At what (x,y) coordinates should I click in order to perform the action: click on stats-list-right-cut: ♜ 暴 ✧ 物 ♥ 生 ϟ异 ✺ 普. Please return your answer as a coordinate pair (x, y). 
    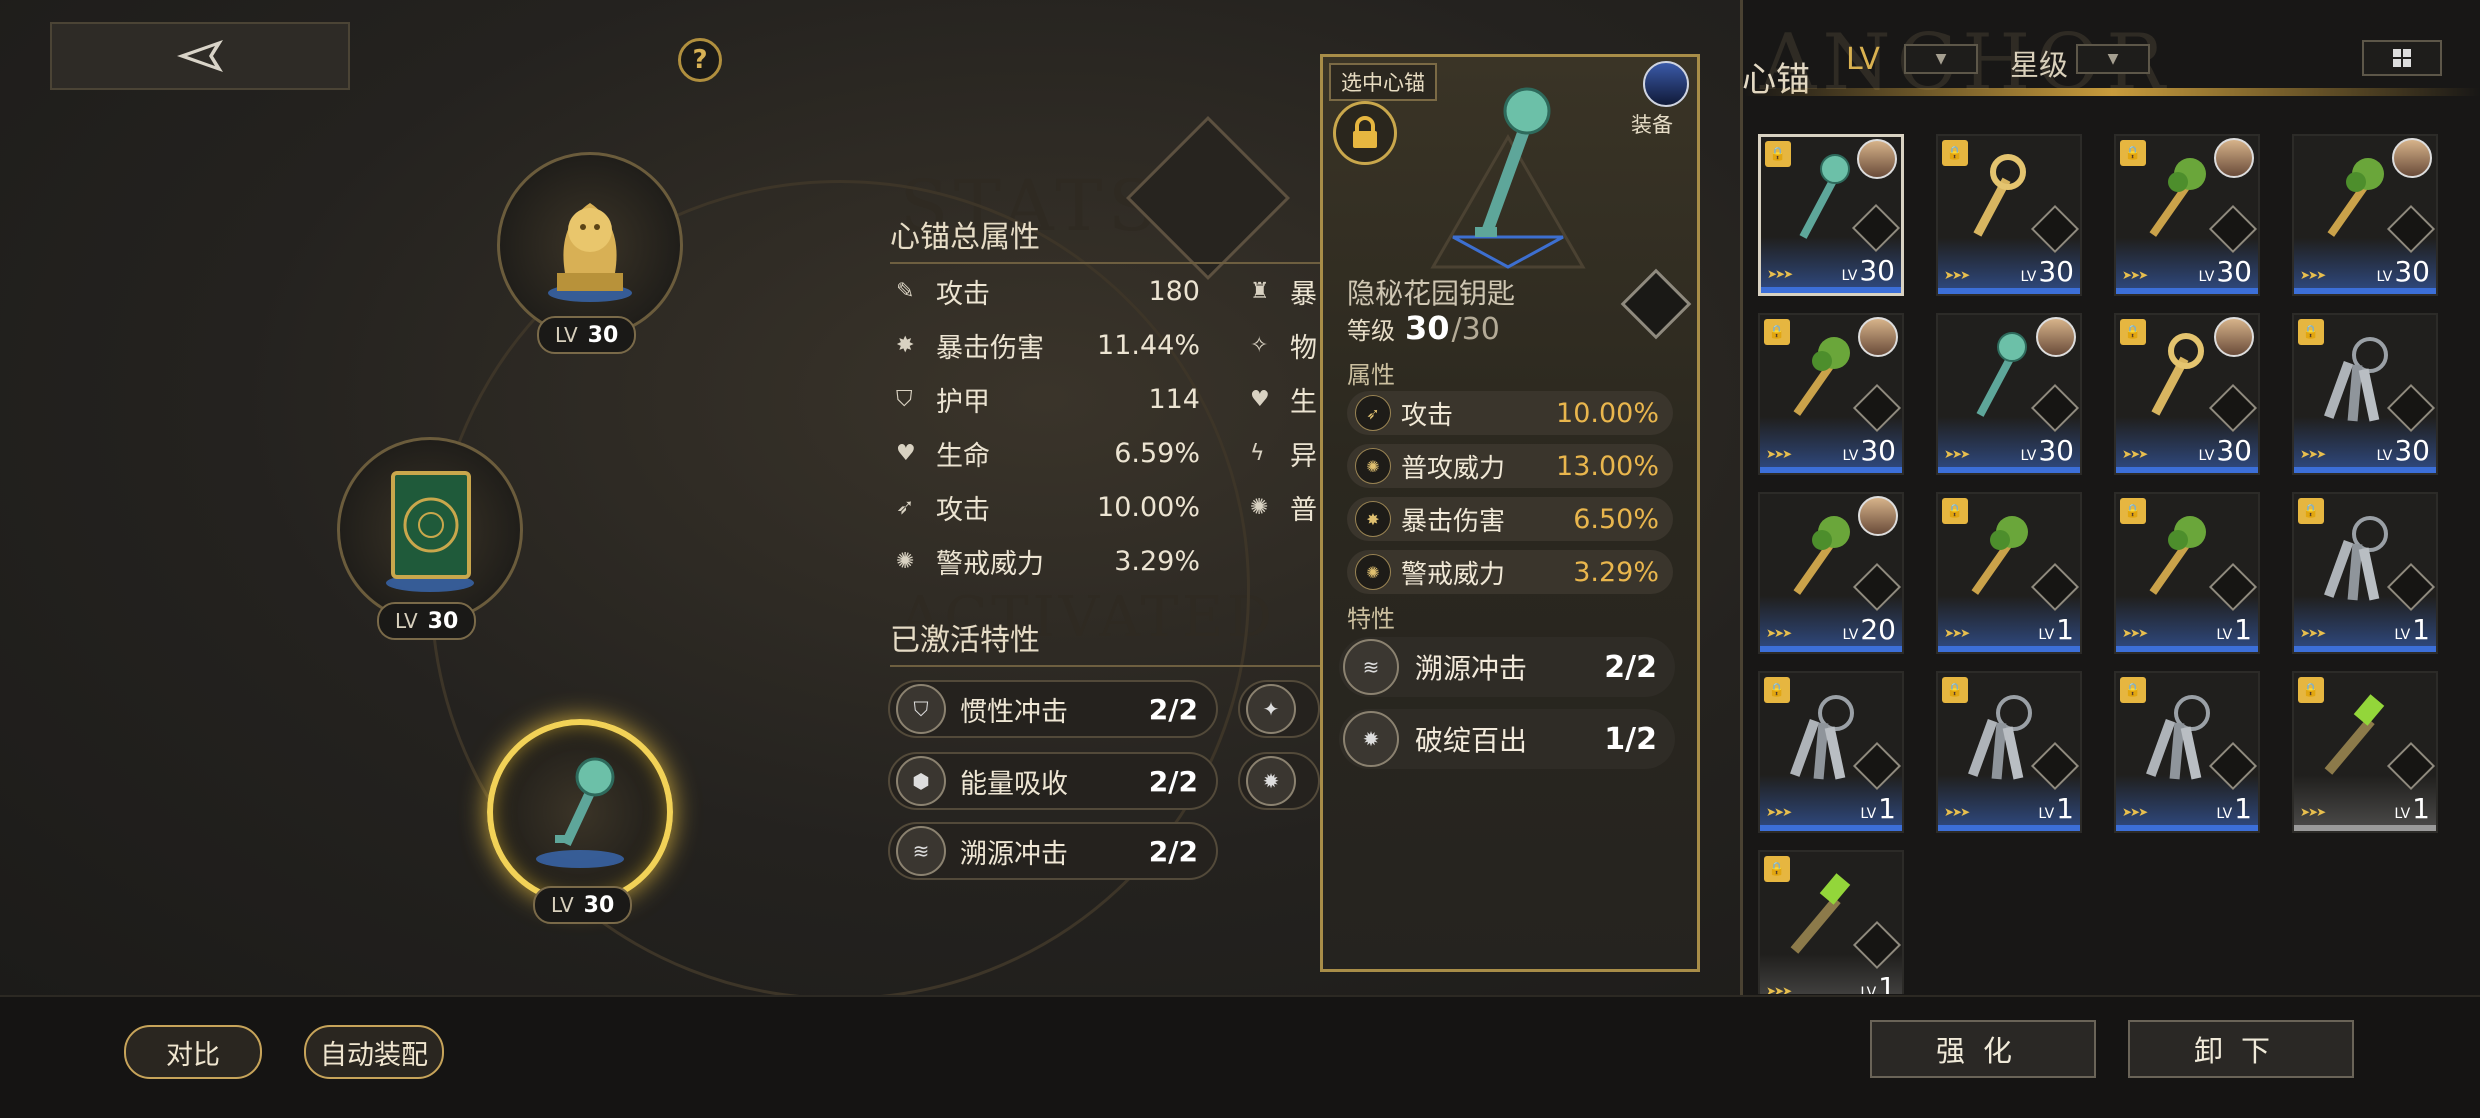
    Looking at the image, I should click on (1285, 399).